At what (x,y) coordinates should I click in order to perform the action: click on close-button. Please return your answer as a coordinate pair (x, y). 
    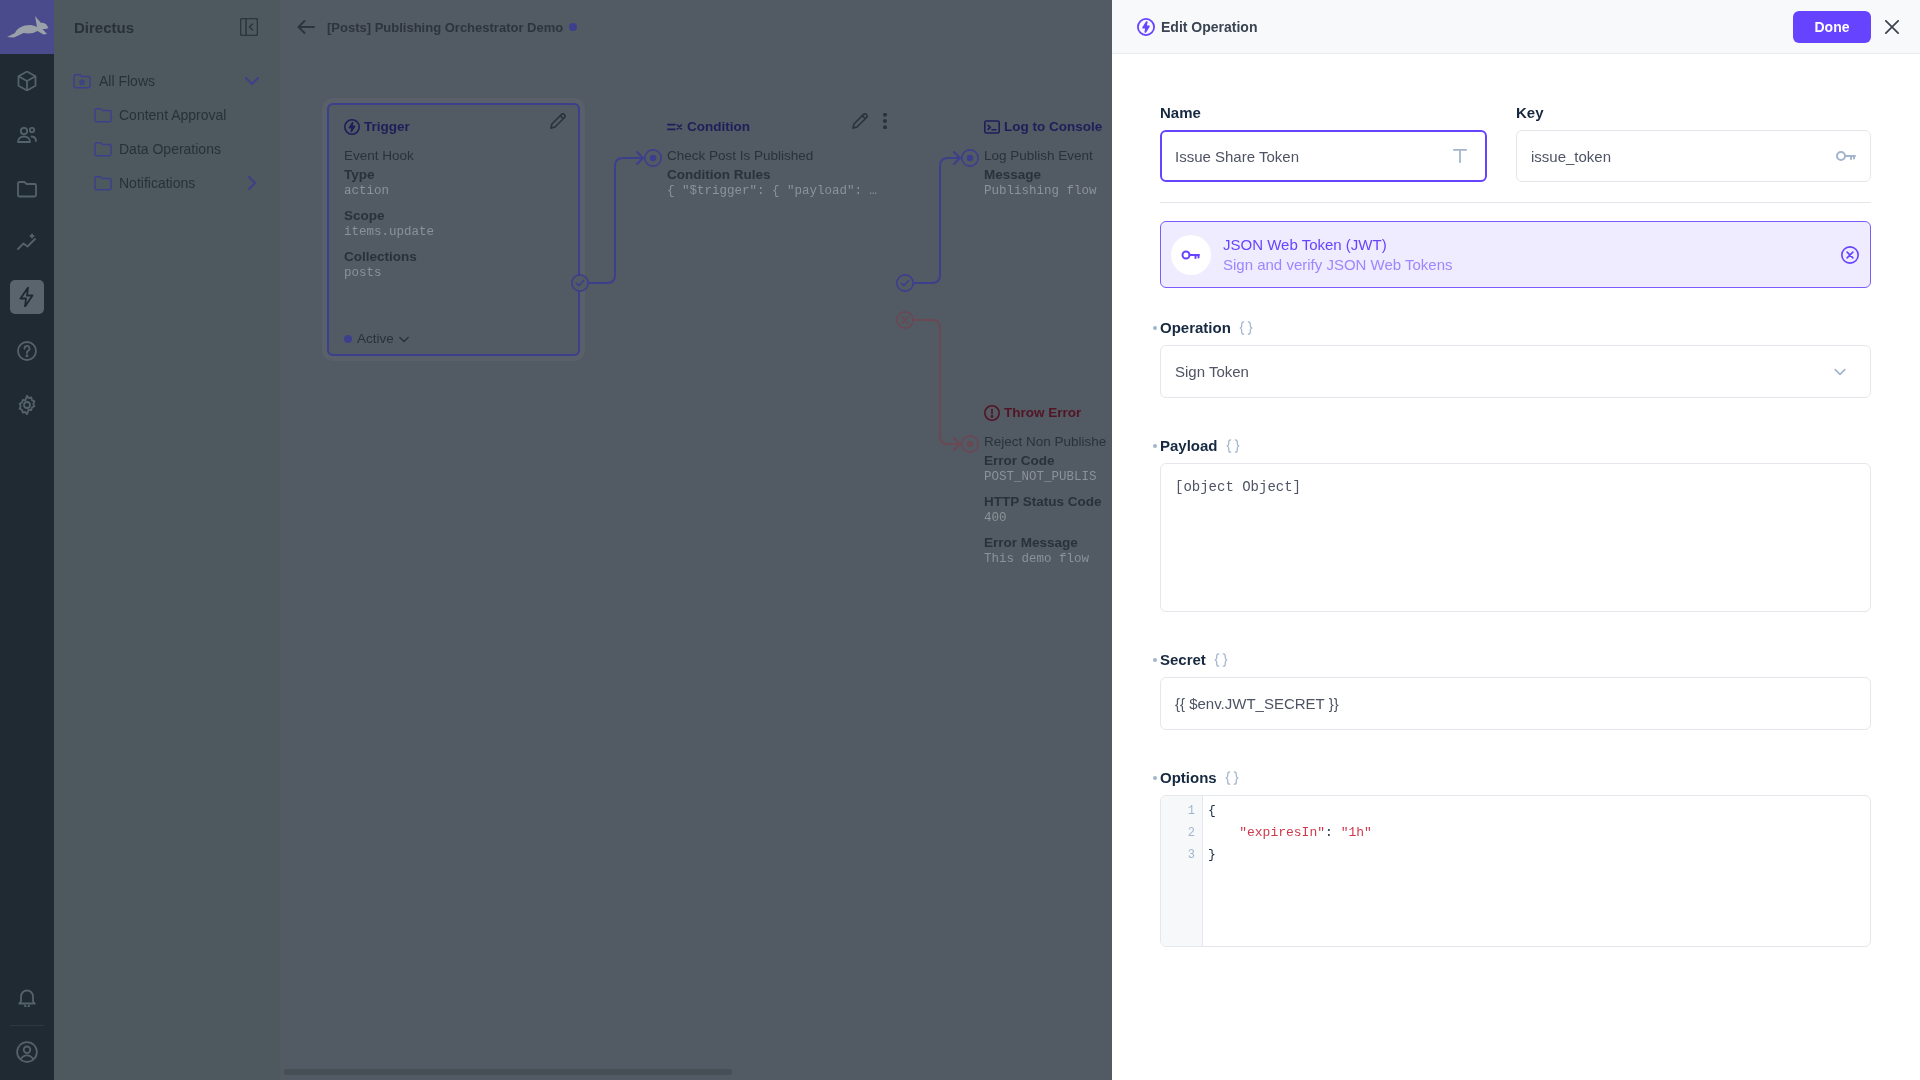
    Looking at the image, I should click on (1892, 26).